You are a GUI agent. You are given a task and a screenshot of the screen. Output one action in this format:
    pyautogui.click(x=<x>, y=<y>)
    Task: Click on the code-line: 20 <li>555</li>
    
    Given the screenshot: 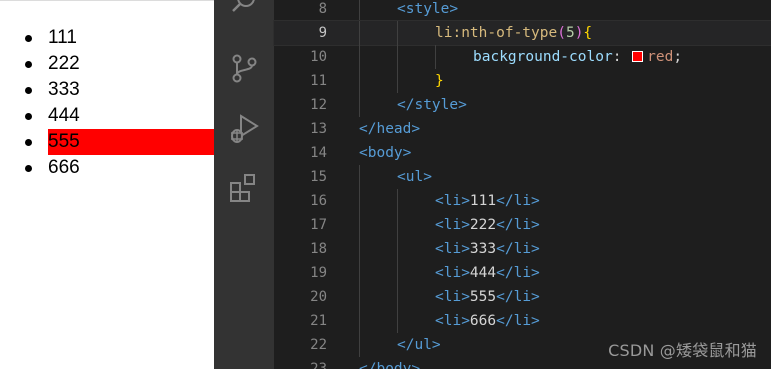 What is the action you would take?
    pyautogui.click(x=522, y=297)
    